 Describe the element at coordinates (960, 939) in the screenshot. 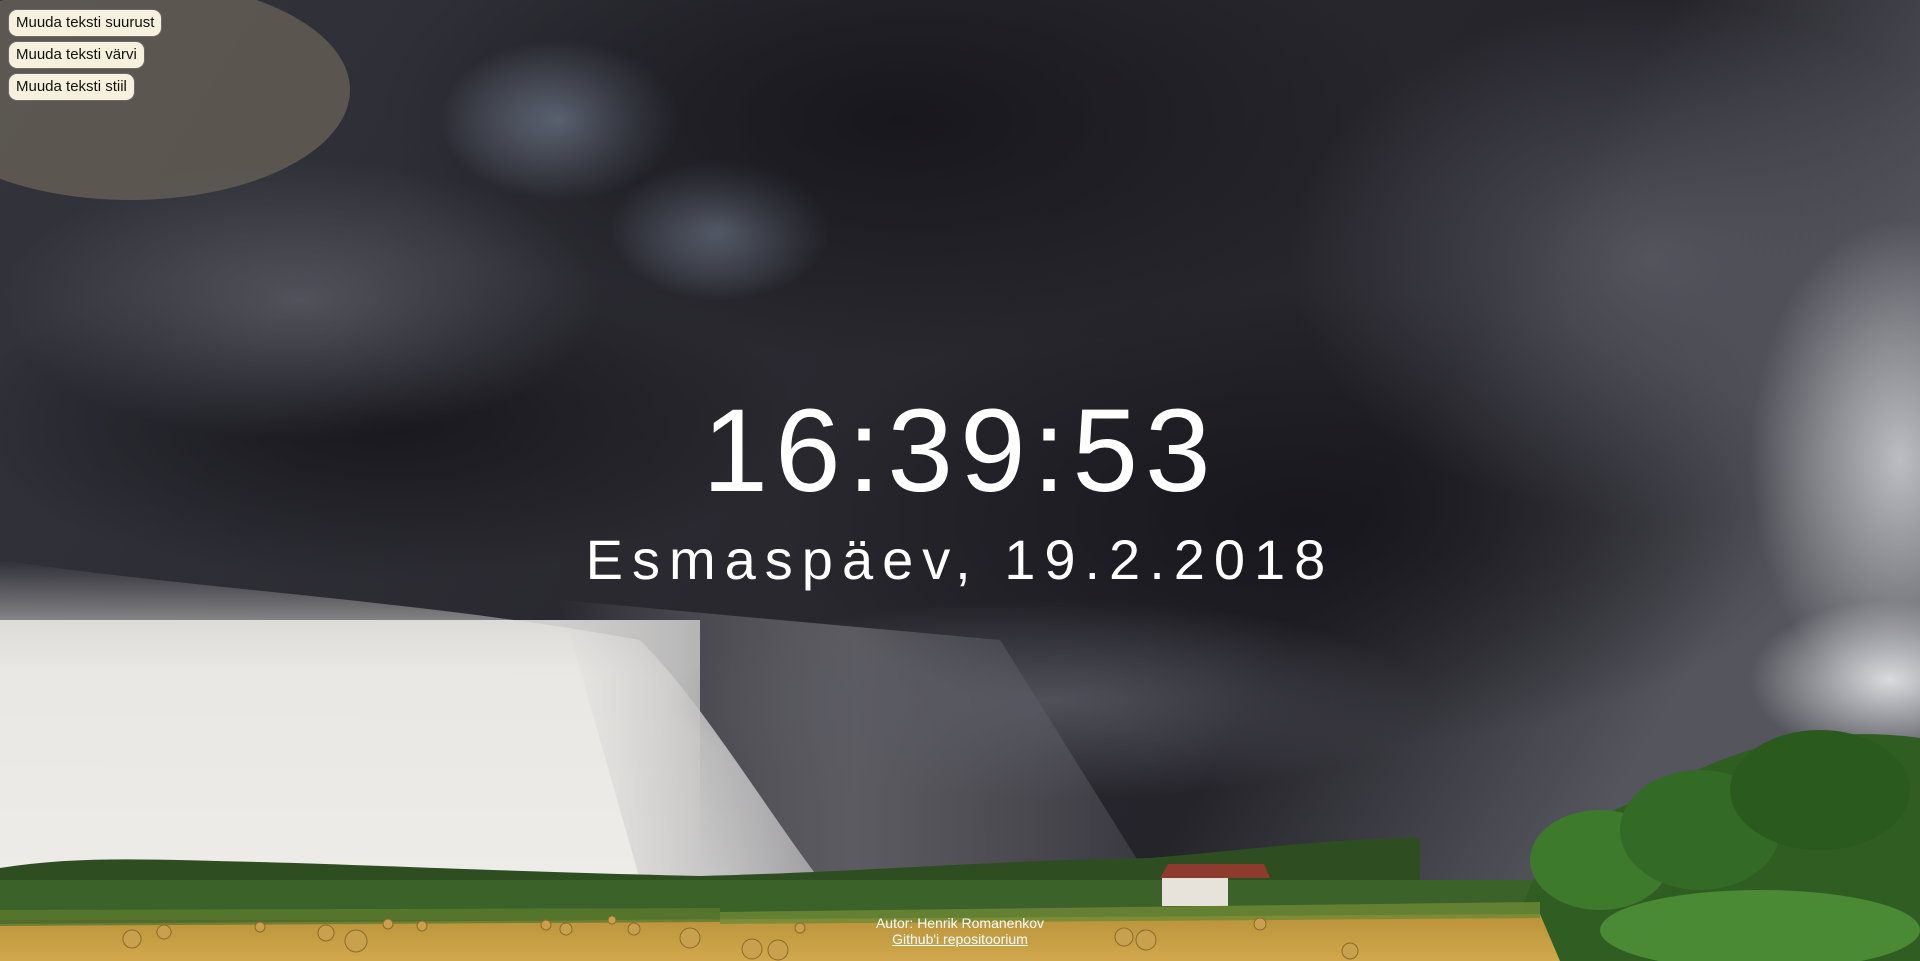

I see `github-repo-link: Github'i repositoorium` at that location.